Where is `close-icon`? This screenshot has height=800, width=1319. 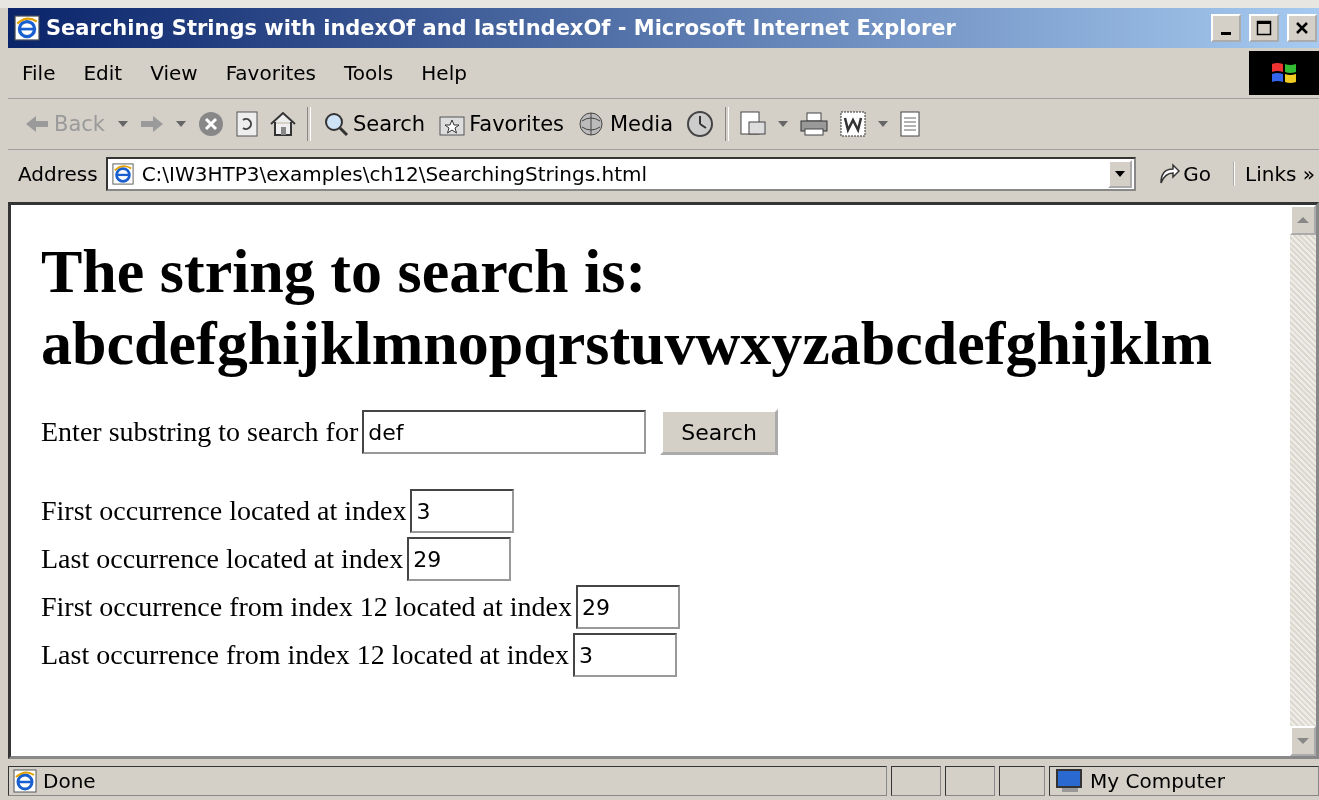
close-icon is located at coordinates (1302, 28).